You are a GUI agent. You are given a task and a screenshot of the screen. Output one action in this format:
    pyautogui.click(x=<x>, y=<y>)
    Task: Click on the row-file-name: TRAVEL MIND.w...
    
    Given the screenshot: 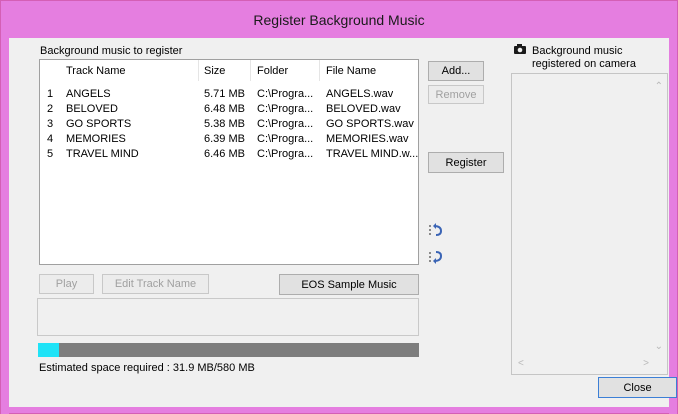 What is the action you would take?
    pyautogui.click(x=372, y=154)
    